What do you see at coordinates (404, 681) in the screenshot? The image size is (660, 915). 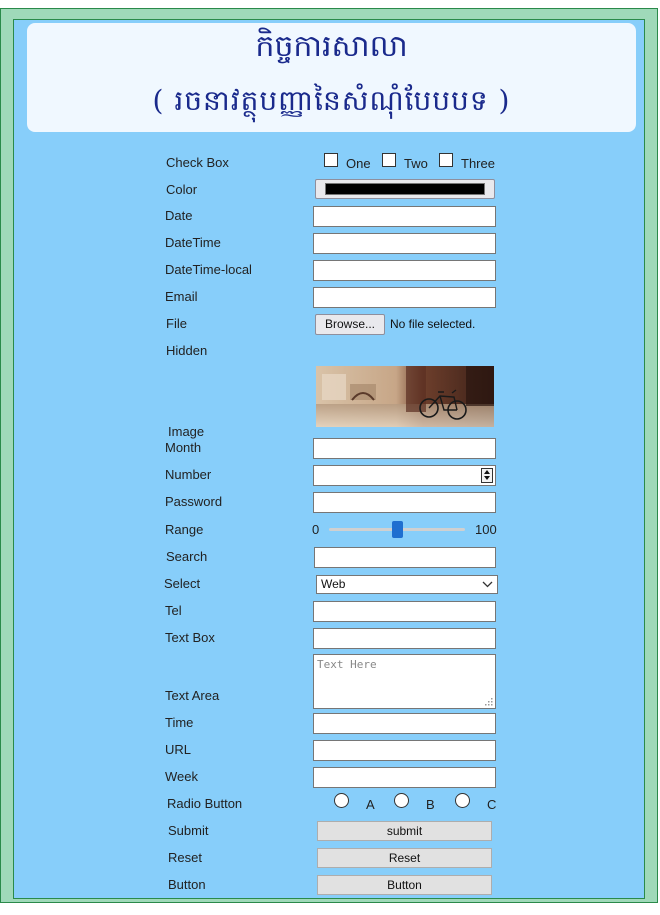 I see `text-area: Text Here` at bounding box center [404, 681].